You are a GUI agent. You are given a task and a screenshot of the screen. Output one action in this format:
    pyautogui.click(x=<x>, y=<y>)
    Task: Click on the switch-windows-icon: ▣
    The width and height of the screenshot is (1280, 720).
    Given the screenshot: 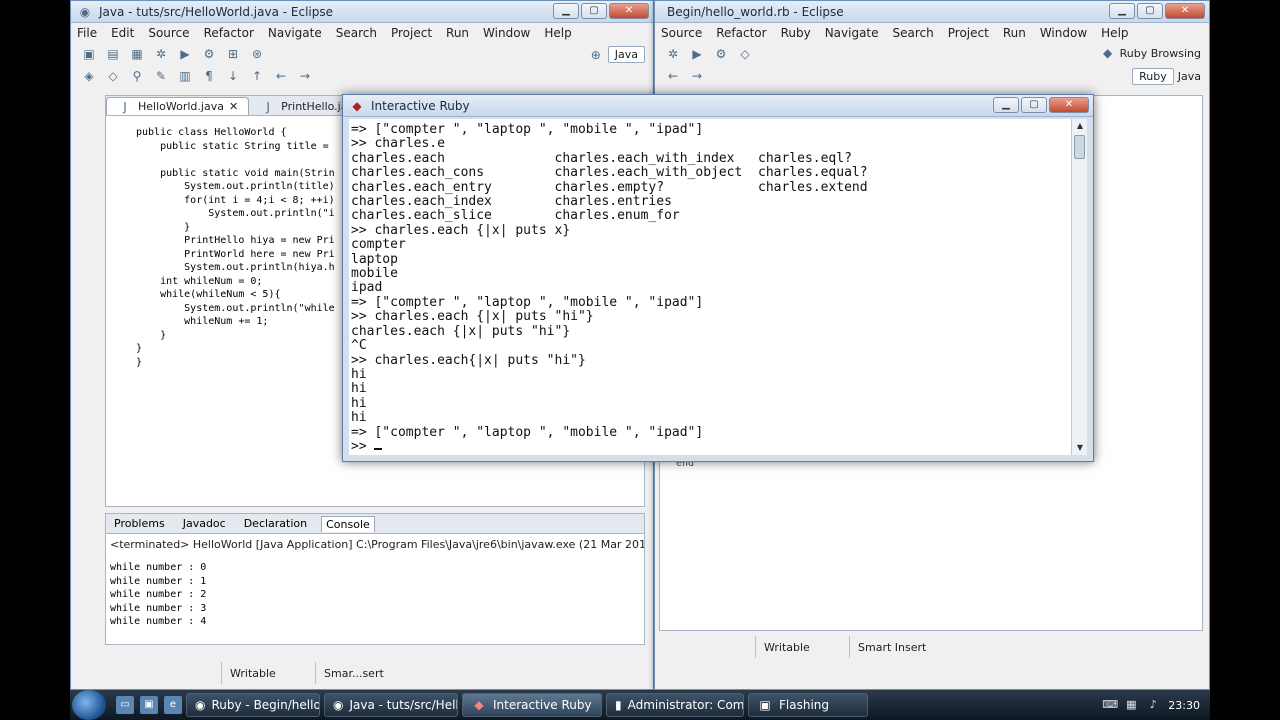 What is the action you would take?
    pyautogui.click(x=149, y=705)
    